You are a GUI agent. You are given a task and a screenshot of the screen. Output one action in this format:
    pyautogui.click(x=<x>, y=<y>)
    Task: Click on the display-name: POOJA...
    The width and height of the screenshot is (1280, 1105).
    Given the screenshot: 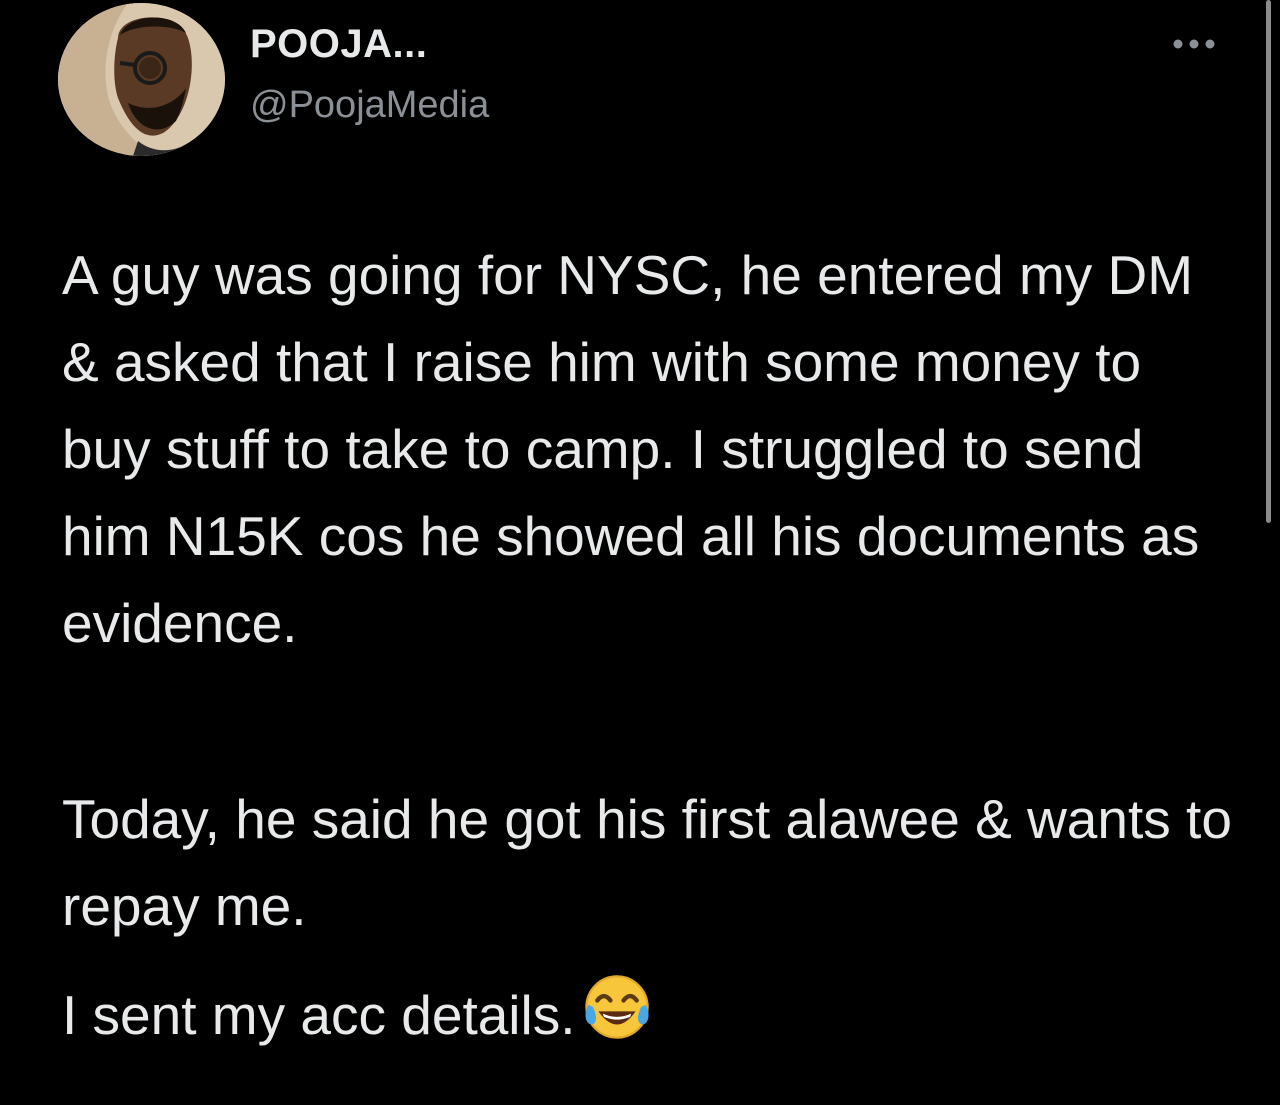 What is the action you would take?
    pyautogui.click(x=338, y=44)
    